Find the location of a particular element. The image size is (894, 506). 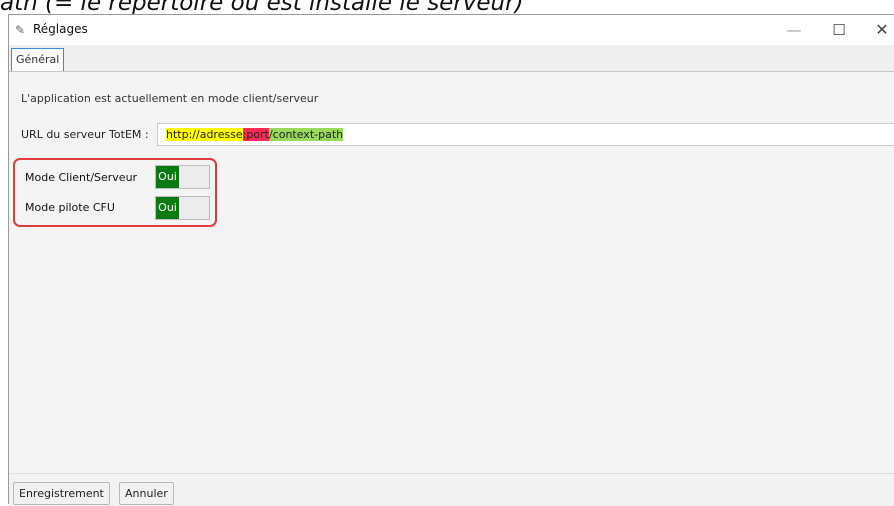

settings-app-icon: ✎ is located at coordinates (20, 30).